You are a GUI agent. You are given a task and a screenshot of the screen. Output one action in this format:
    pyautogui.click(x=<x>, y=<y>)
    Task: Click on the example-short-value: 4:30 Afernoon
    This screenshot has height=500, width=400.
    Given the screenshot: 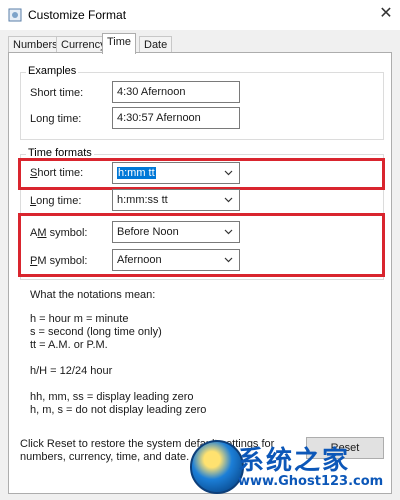 What is the action you would take?
    pyautogui.click(x=176, y=92)
    